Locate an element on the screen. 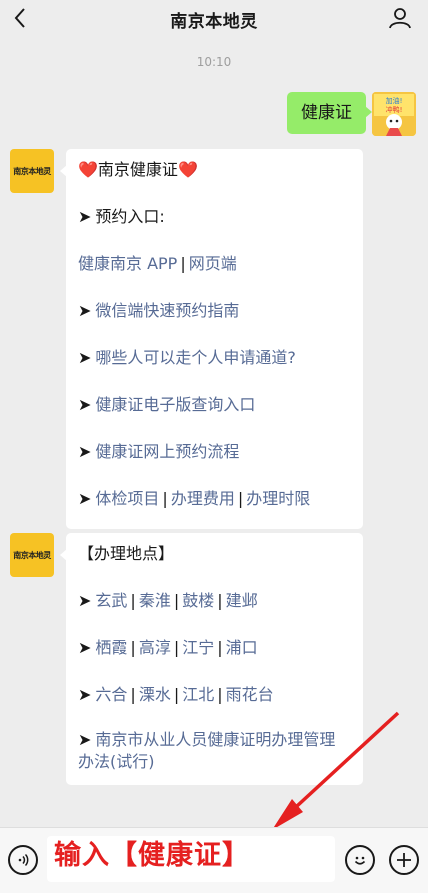  locations-title: 【办理地点】 is located at coordinates (126, 553).